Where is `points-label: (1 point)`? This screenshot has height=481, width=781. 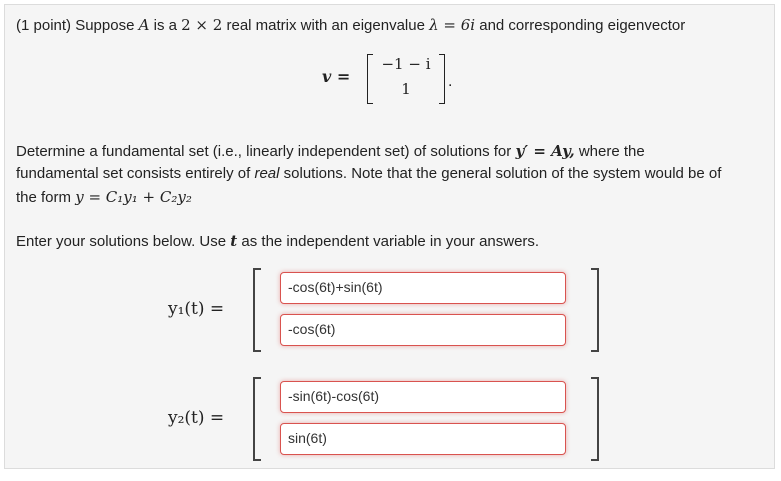
points-label: (1 point) is located at coordinates (44, 25).